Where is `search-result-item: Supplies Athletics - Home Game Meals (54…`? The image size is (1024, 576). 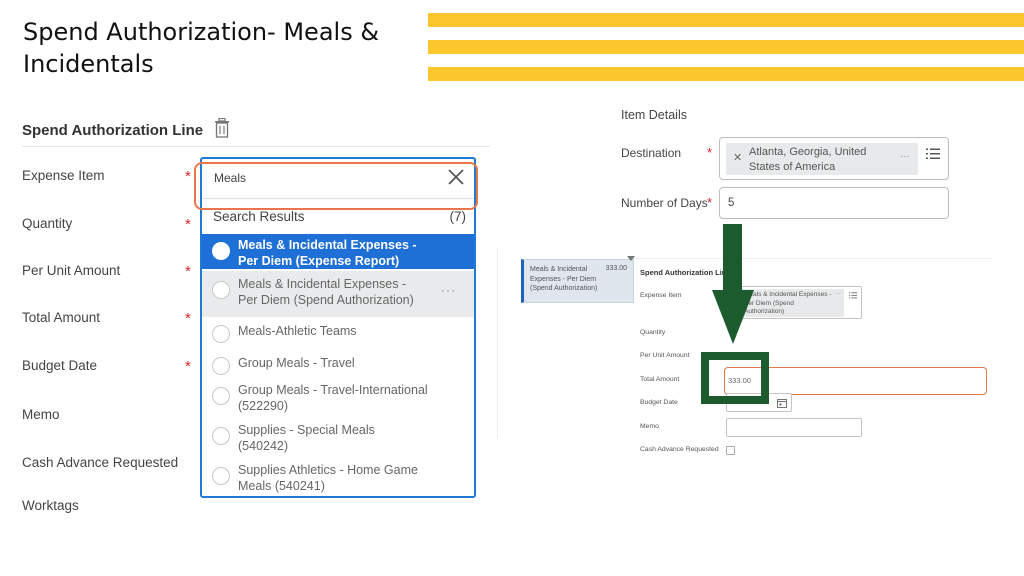
search-result-item: Supplies Athletics - Home Game Meals (54… is located at coordinates (338, 477).